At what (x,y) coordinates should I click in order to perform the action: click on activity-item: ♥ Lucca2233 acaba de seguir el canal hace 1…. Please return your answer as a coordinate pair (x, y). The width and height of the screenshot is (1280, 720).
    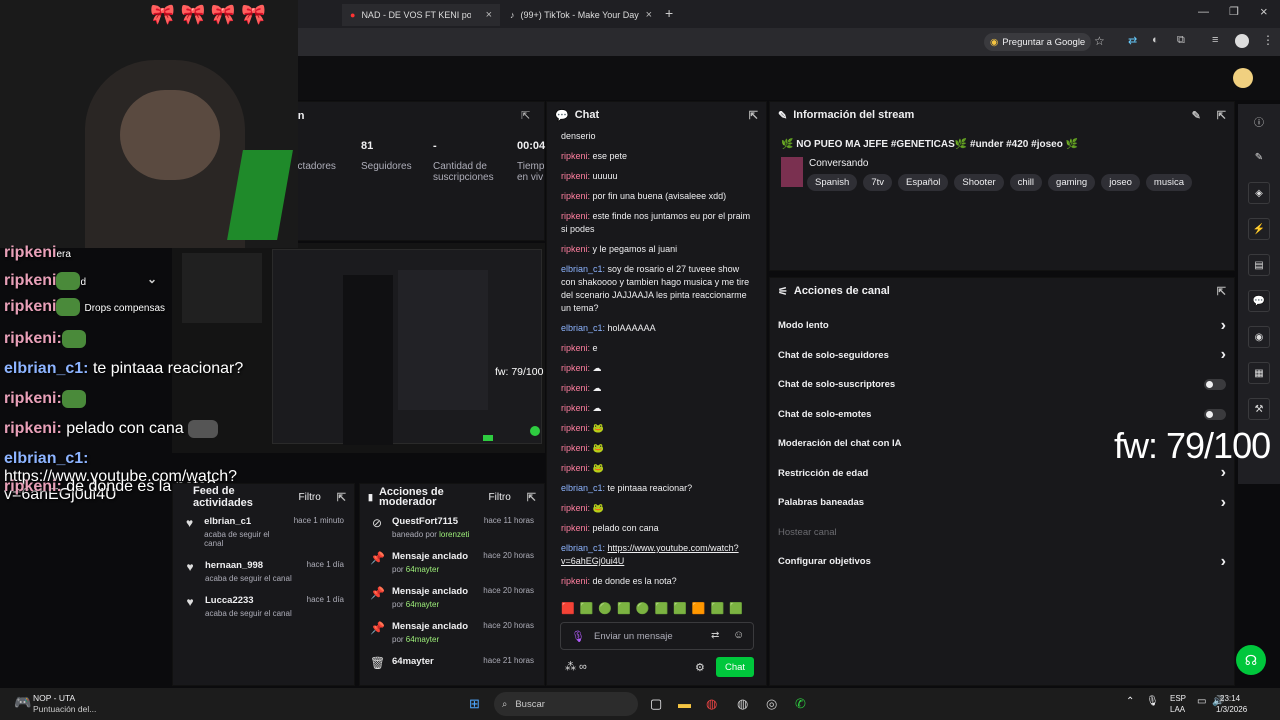
    Looking at the image, I should click on (263, 606).